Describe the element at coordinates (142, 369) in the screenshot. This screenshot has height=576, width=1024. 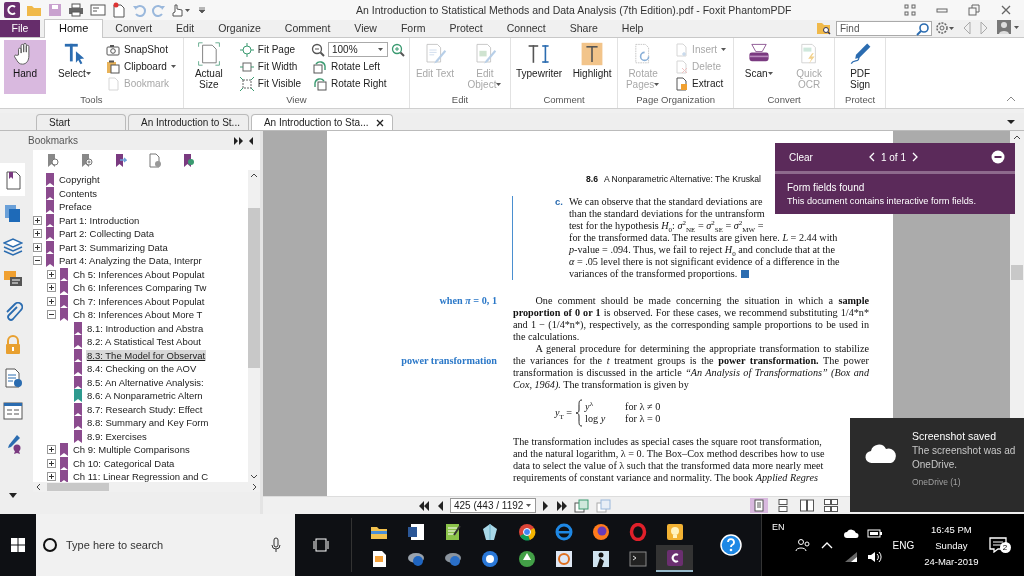
I see `bookmark-item: 8.4: Checking on the AOV` at that location.